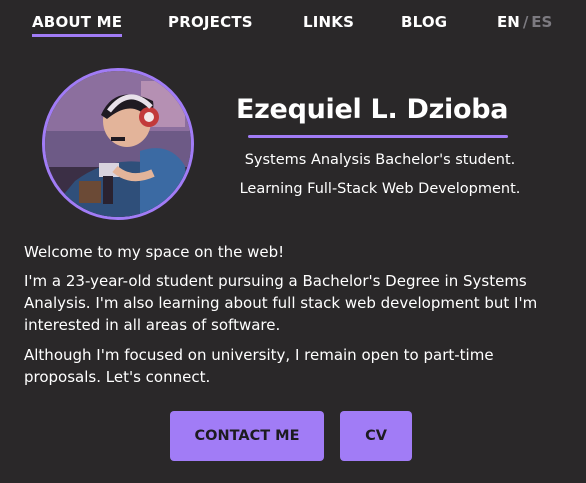 The width and height of the screenshot is (586, 483). Describe the element at coordinates (376, 436) in the screenshot. I see `cv-button: CV` at that location.